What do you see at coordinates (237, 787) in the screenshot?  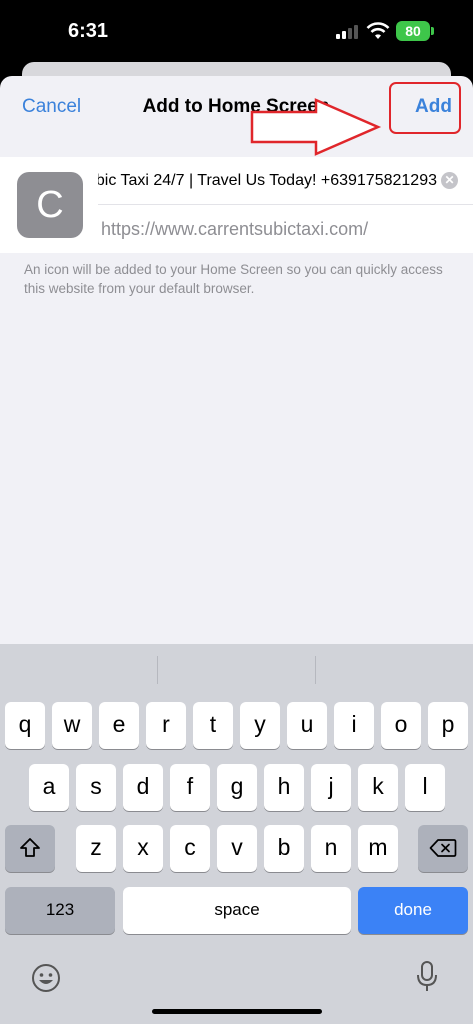 I see `key-g: g` at bounding box center [237, 787].